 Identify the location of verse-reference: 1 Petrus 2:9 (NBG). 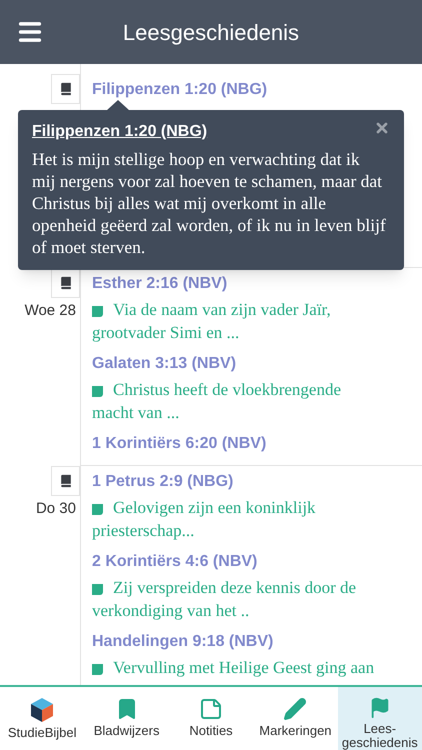
(239, 482).